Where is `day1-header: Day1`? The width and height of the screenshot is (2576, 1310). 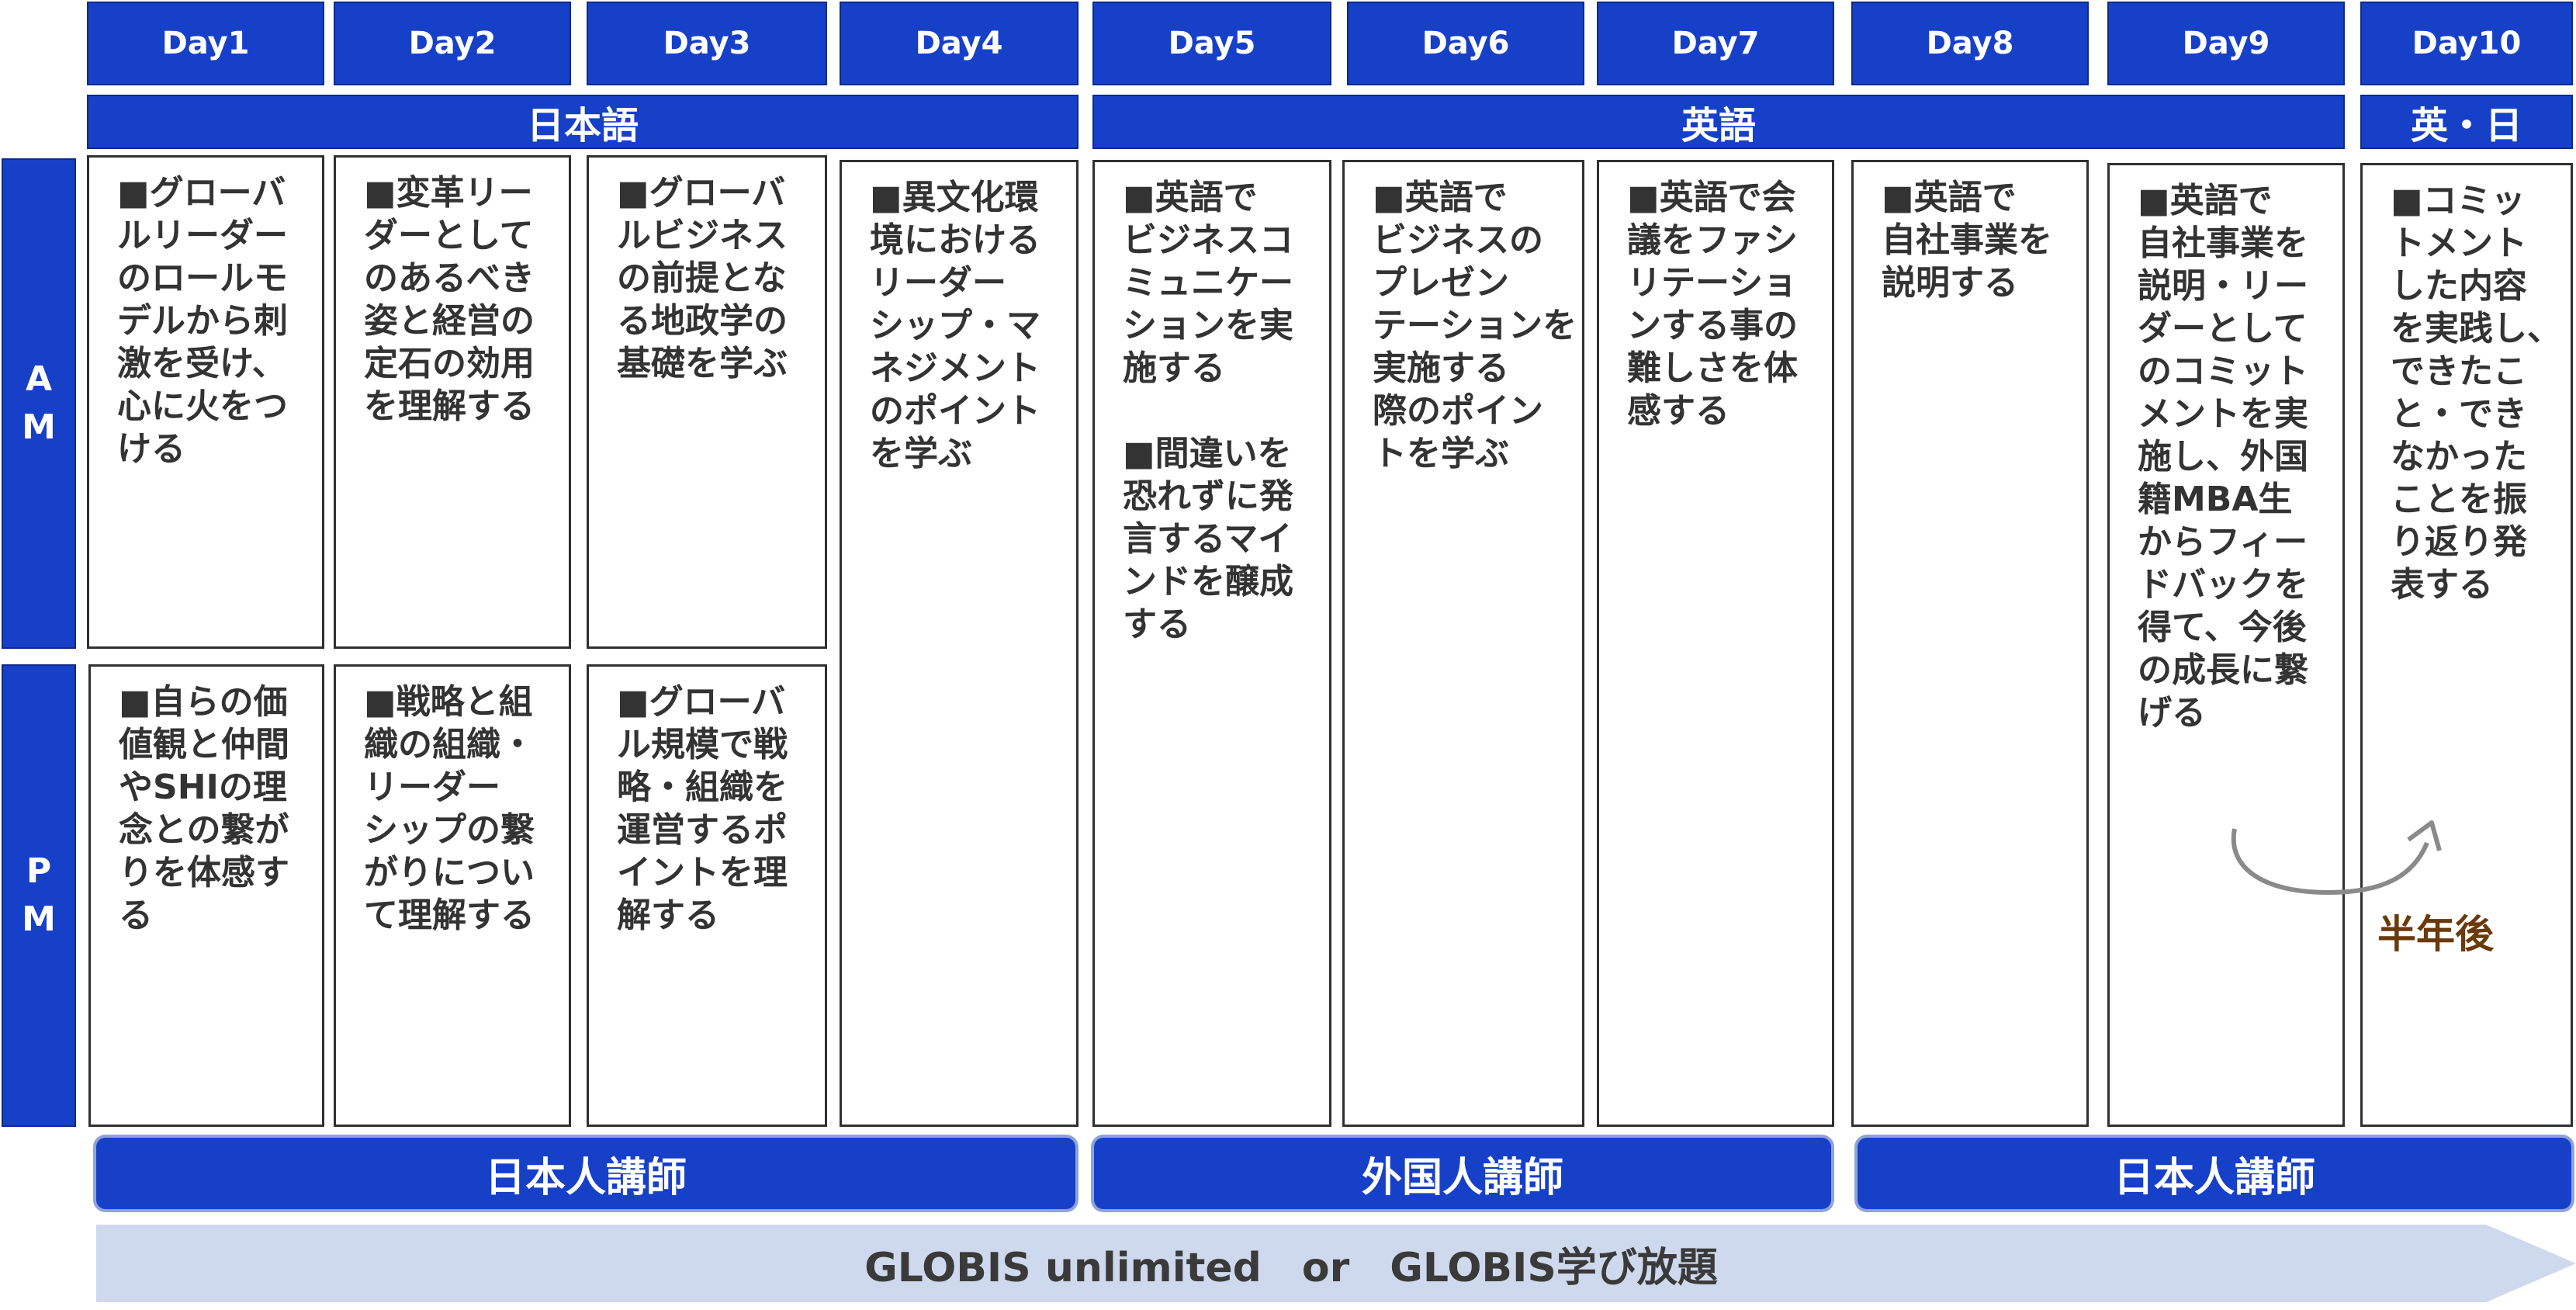
day1-header: Day1 is located at coordinates (205, 43).